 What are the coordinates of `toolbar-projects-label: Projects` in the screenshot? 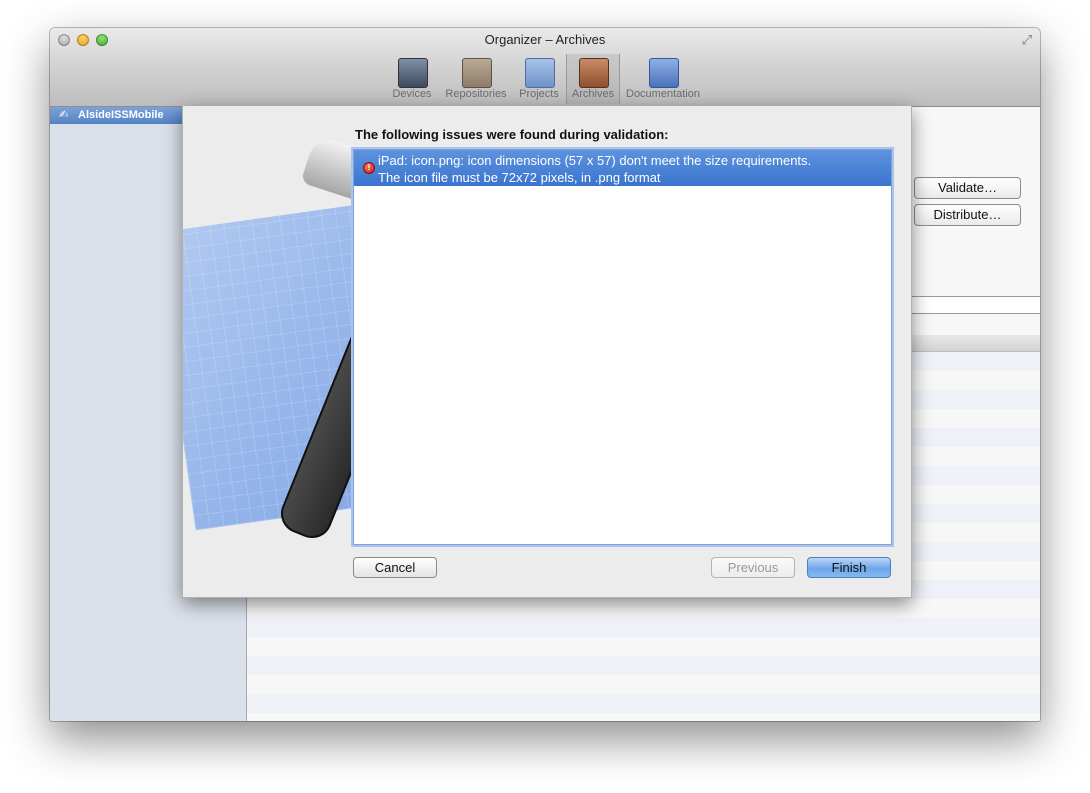 It's located at (539, 94).